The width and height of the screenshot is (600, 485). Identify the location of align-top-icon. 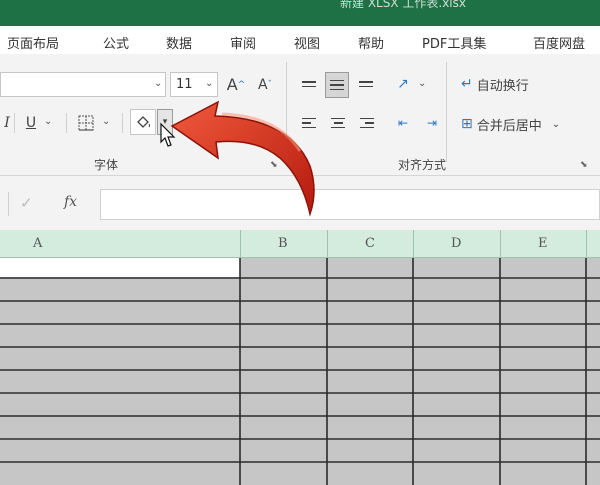
(309, 84).